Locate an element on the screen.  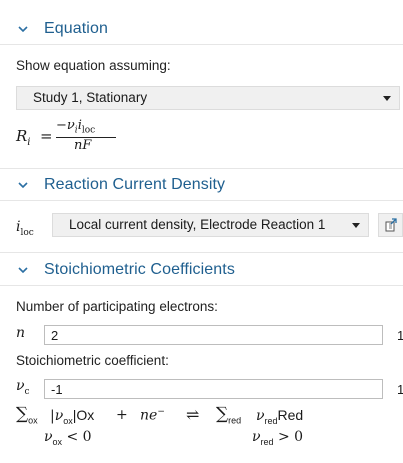
eq-numerator: −νiiloc is located at coordinates (76, 127).